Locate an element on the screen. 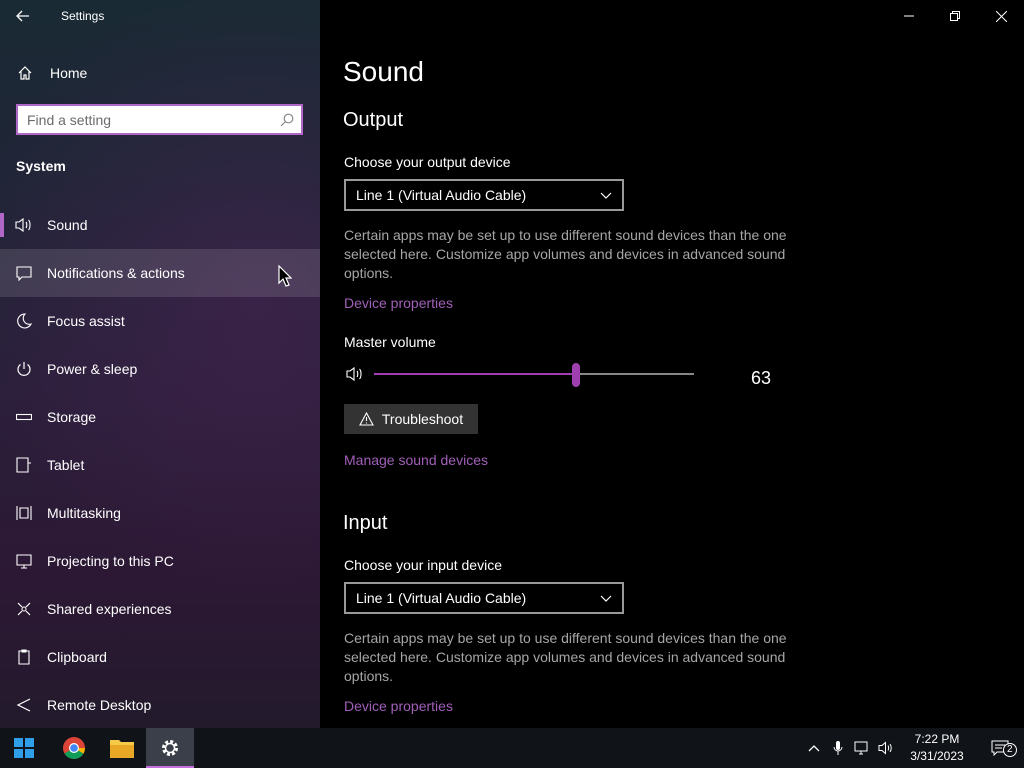 The height and width of the screenshot is (768, 1024). sidebar-item-storage: Storage is located at coordinates (160, 417).